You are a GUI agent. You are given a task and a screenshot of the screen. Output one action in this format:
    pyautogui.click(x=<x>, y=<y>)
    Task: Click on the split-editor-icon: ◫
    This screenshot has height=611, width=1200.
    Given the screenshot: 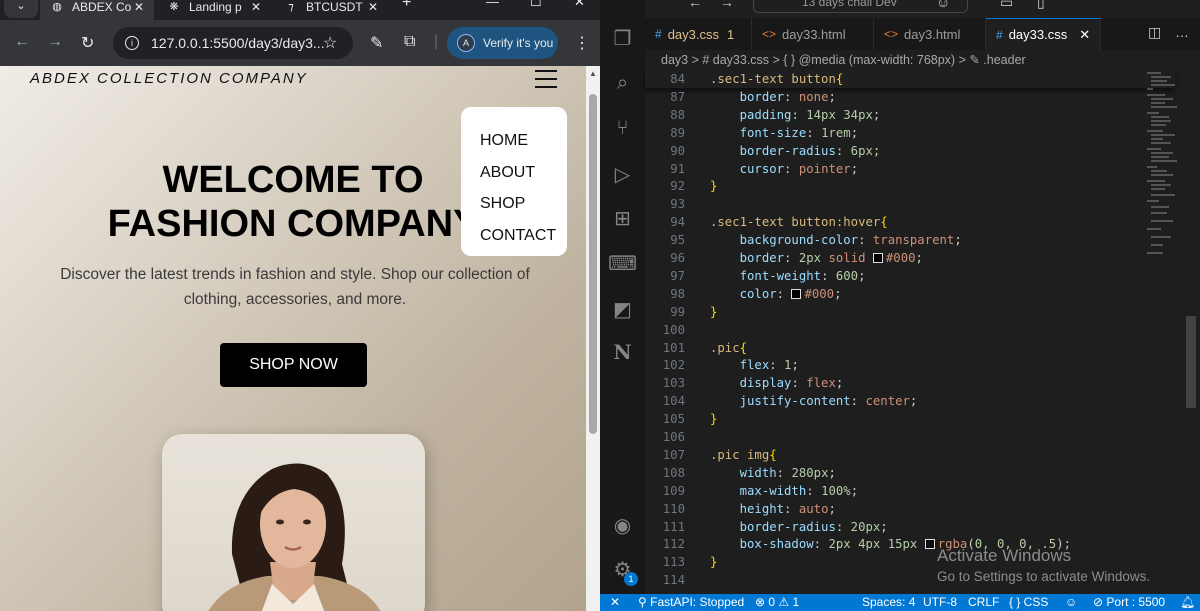 What is the action you would take?
    pyautogui.click(x=1154, y=32)
    